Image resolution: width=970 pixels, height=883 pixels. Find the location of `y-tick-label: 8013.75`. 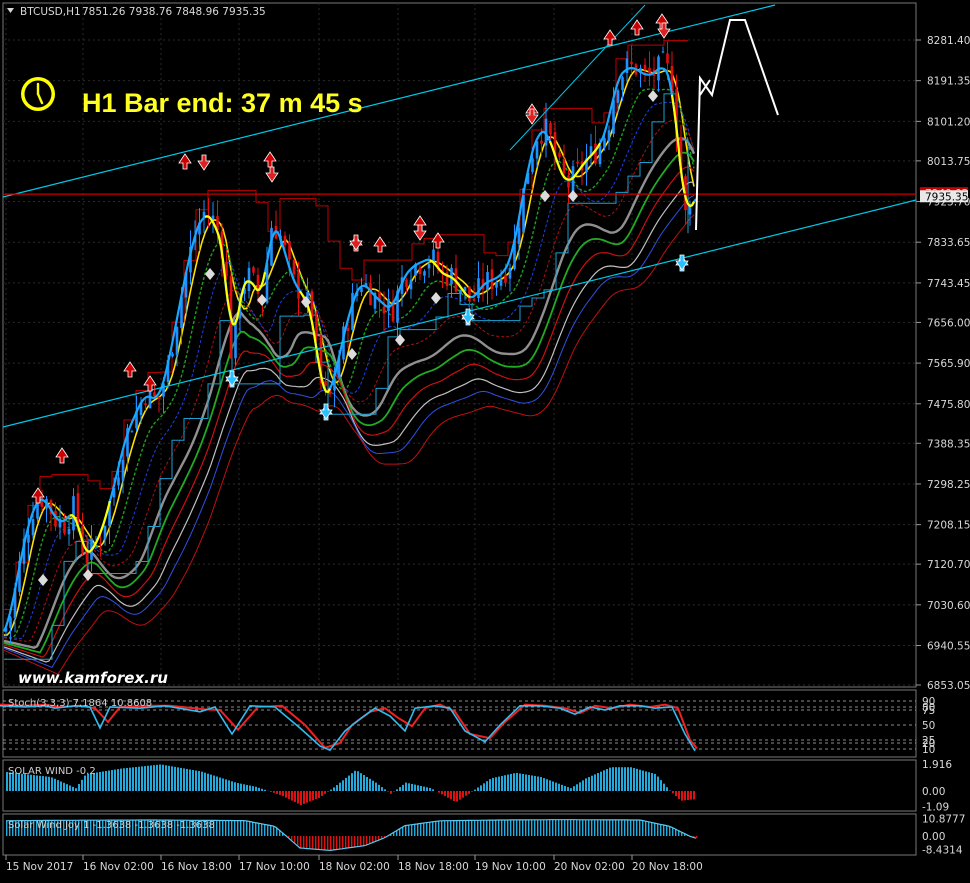

y-tick-label: 8013.75 is located at coordinates (948, 162).